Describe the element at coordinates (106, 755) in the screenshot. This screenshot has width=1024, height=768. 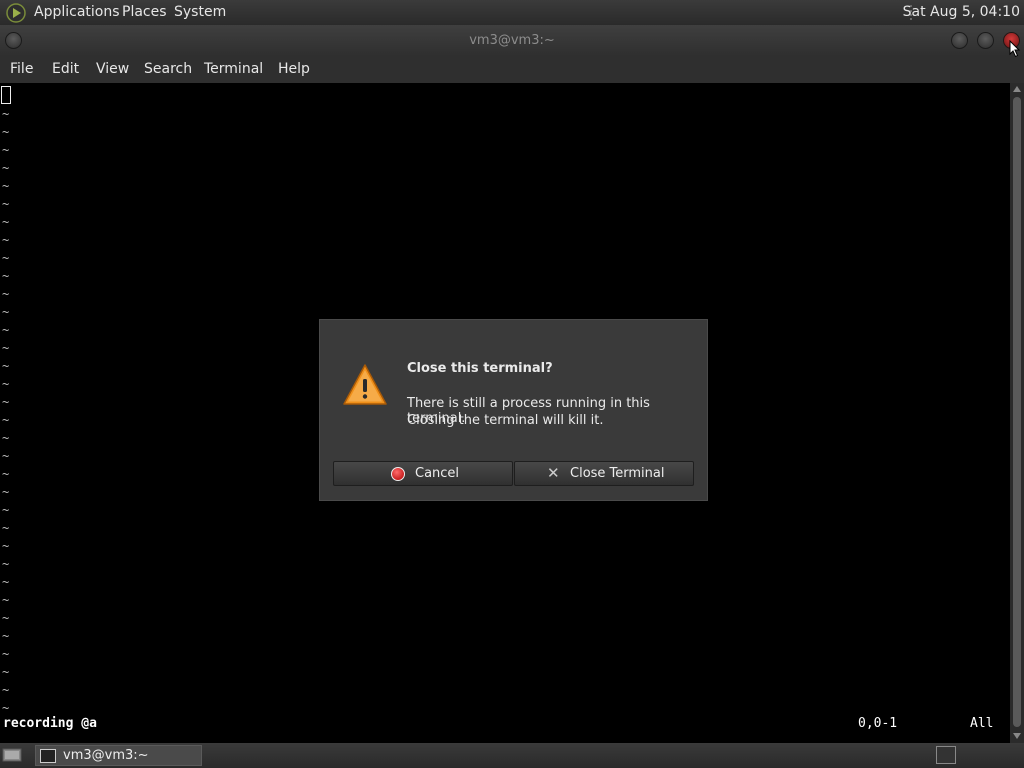
I see `taskbar-item-label: vm3@vm3:~` at that location.